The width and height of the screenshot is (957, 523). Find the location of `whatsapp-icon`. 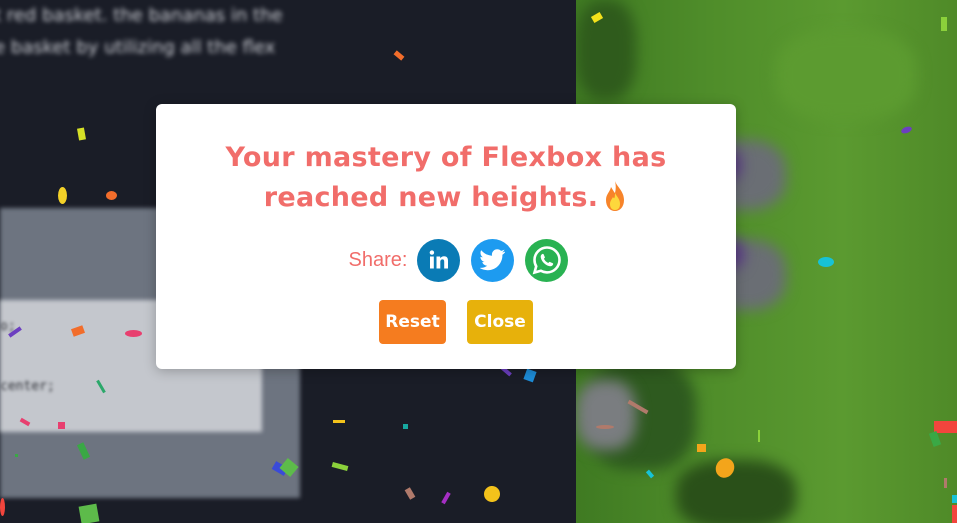

whatsapp-icon is located at coordinates (546, 260).